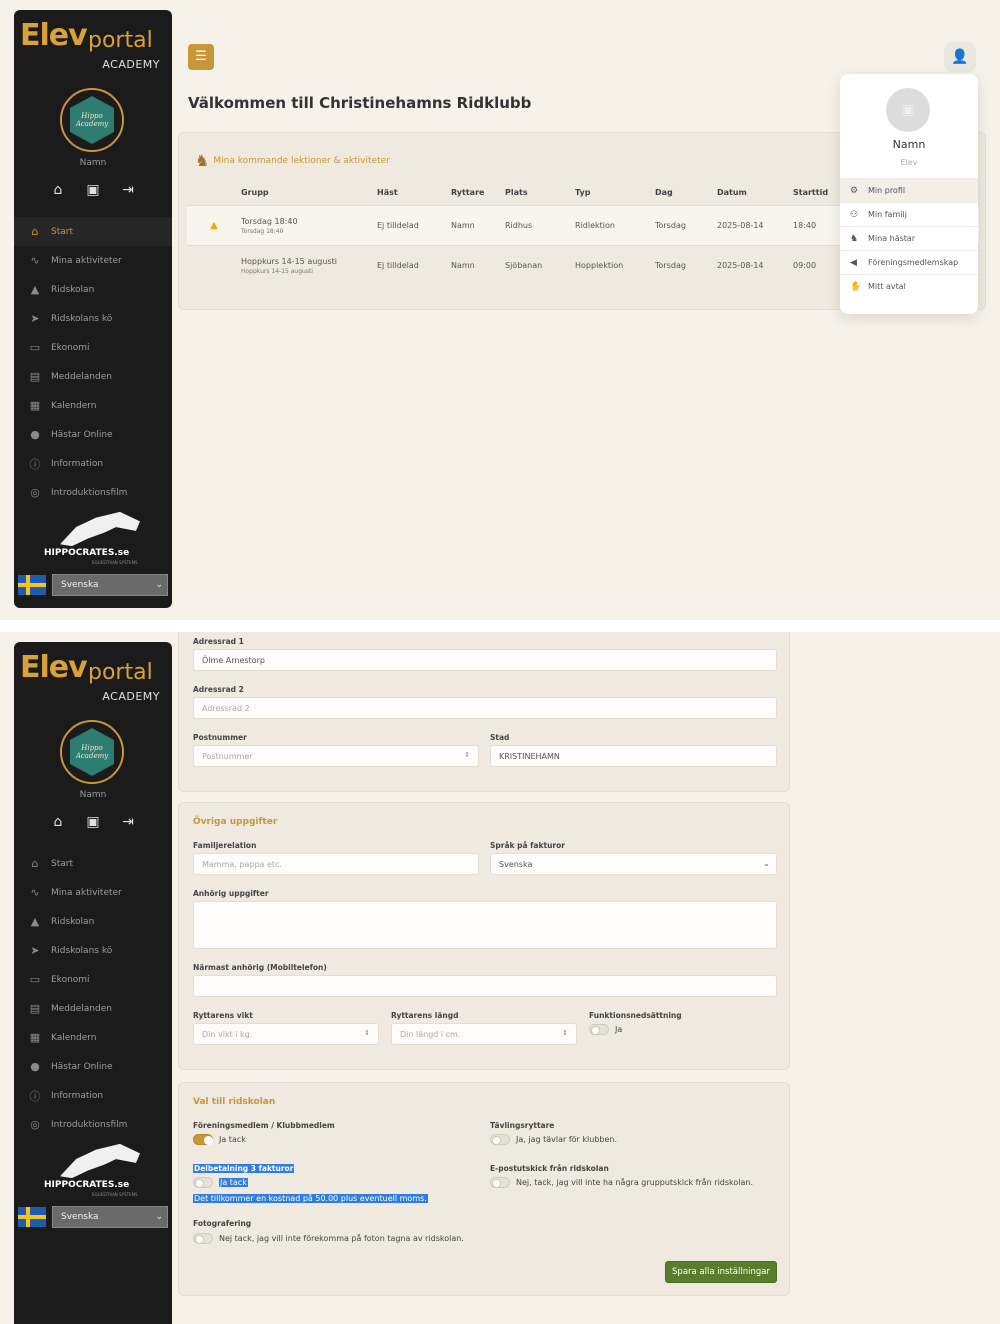 The image size is (1000, 1324). Describe the element at coordinates (87, 553) in the screenshot. I see `partner-name: HIPPOCRATES.se` at that location.